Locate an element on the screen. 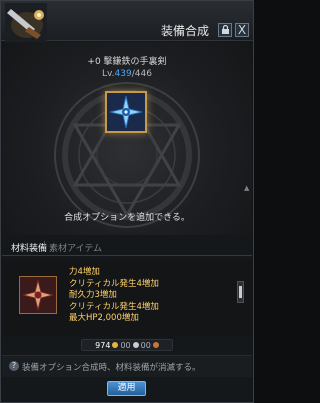 This screenshot has width=320, height=403. item-level: Lv.439/446 is located at coordinates (127, 74).